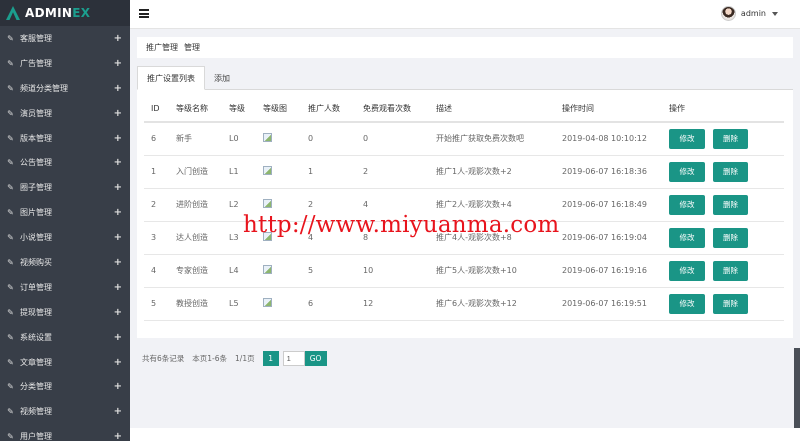 The width and height of the screenshot is (800, 441). Describe the element at coordinates (36, 412) in the screenshot. I see `sidebar-item-label: 视频管理` at that location.